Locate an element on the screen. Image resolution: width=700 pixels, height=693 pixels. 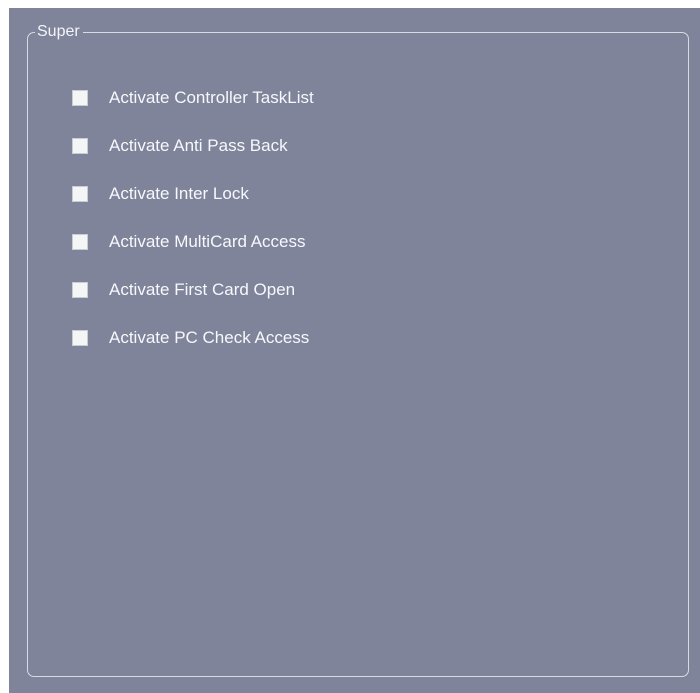
activate-pc-check-access-checkbox is located at coordinates (80, 338).